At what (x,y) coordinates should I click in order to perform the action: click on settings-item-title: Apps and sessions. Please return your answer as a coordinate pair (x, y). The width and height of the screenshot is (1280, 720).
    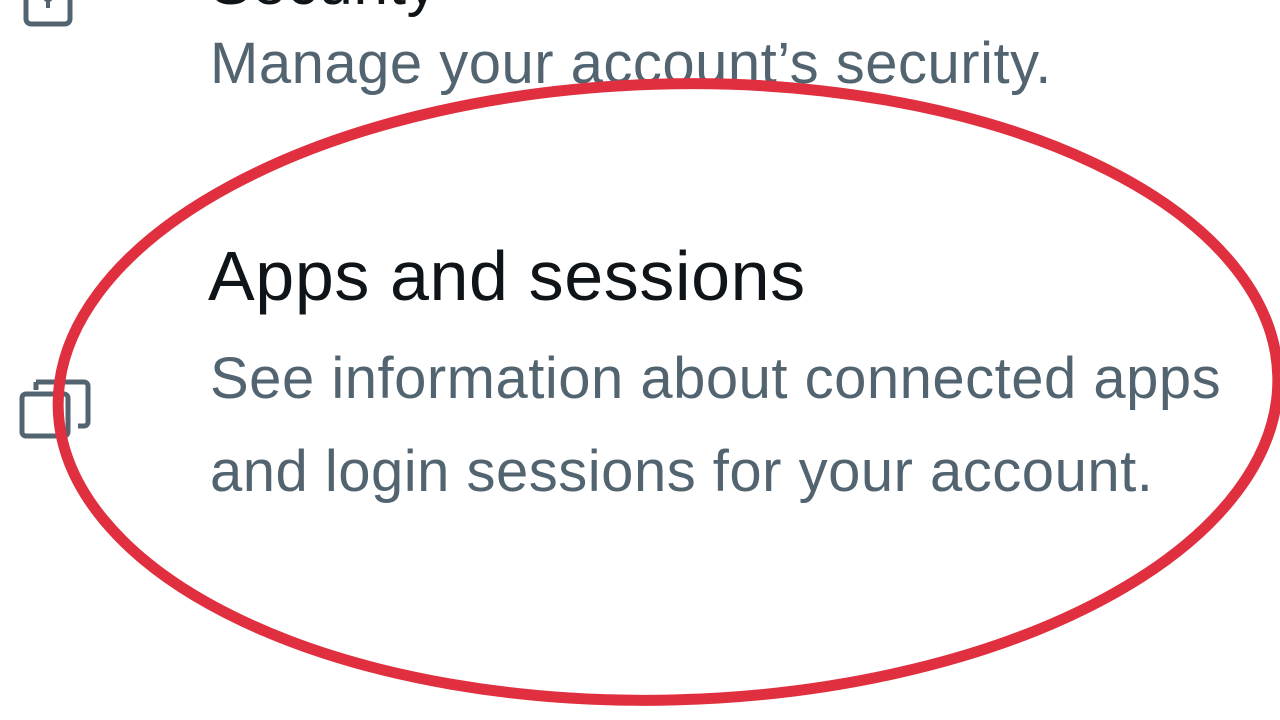
    Looking at the image, I should click on (507, 276).